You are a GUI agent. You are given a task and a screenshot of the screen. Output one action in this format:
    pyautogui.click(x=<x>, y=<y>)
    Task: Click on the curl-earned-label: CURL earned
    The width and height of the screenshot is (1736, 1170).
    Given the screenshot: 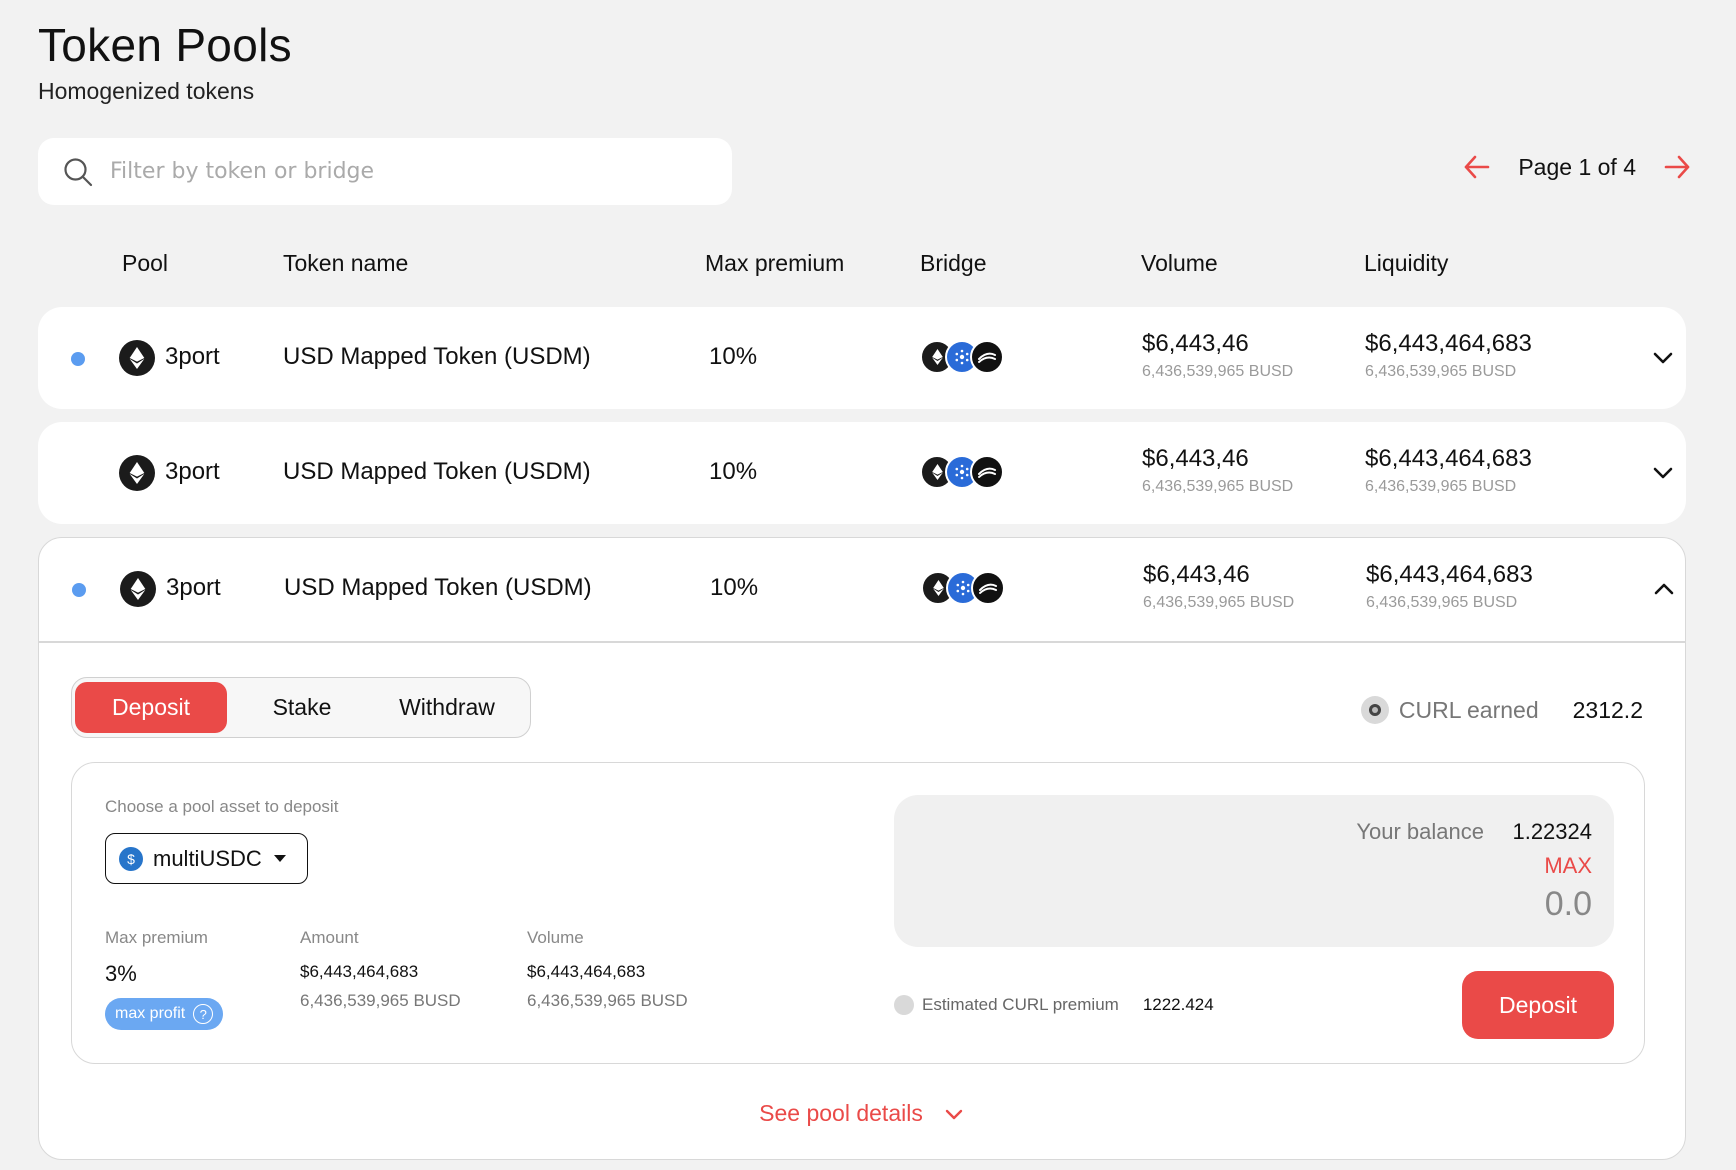 What is the action you would take?
    pyautogui.click(x=1468, y=709)
    